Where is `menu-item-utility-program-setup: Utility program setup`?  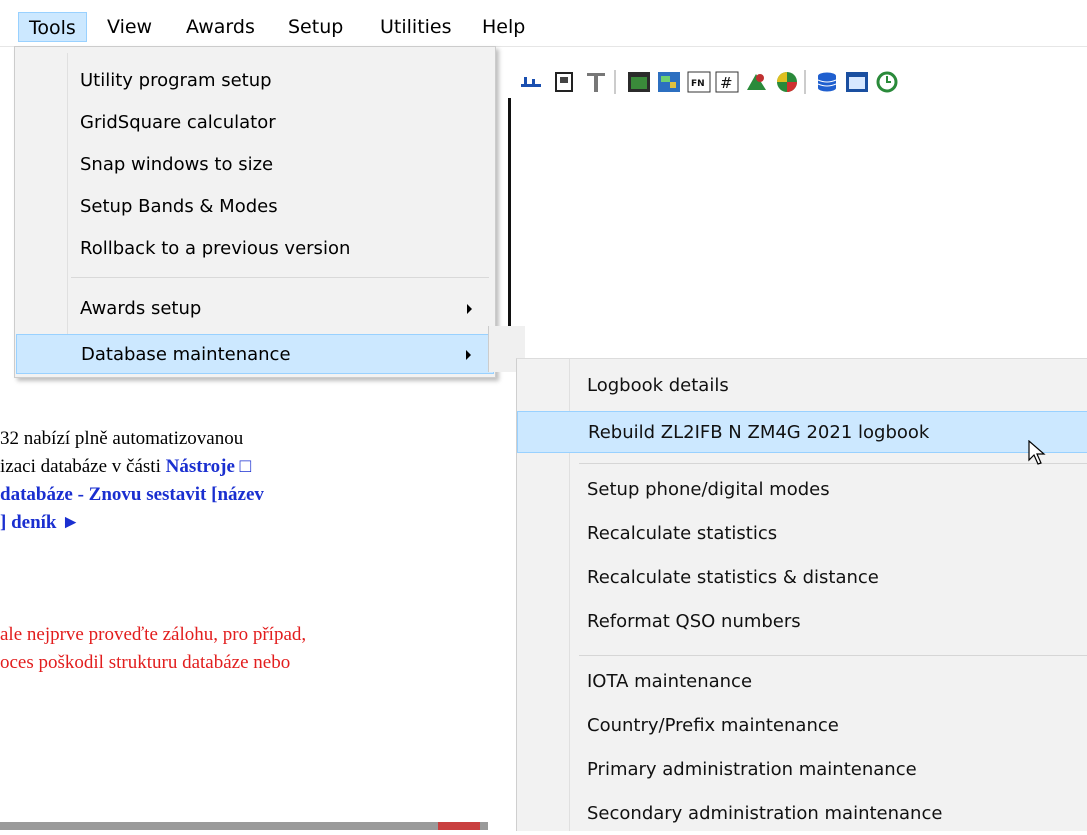 menu-item-utility-program-setup: Utility program setup is located at coordinates (255, 81).